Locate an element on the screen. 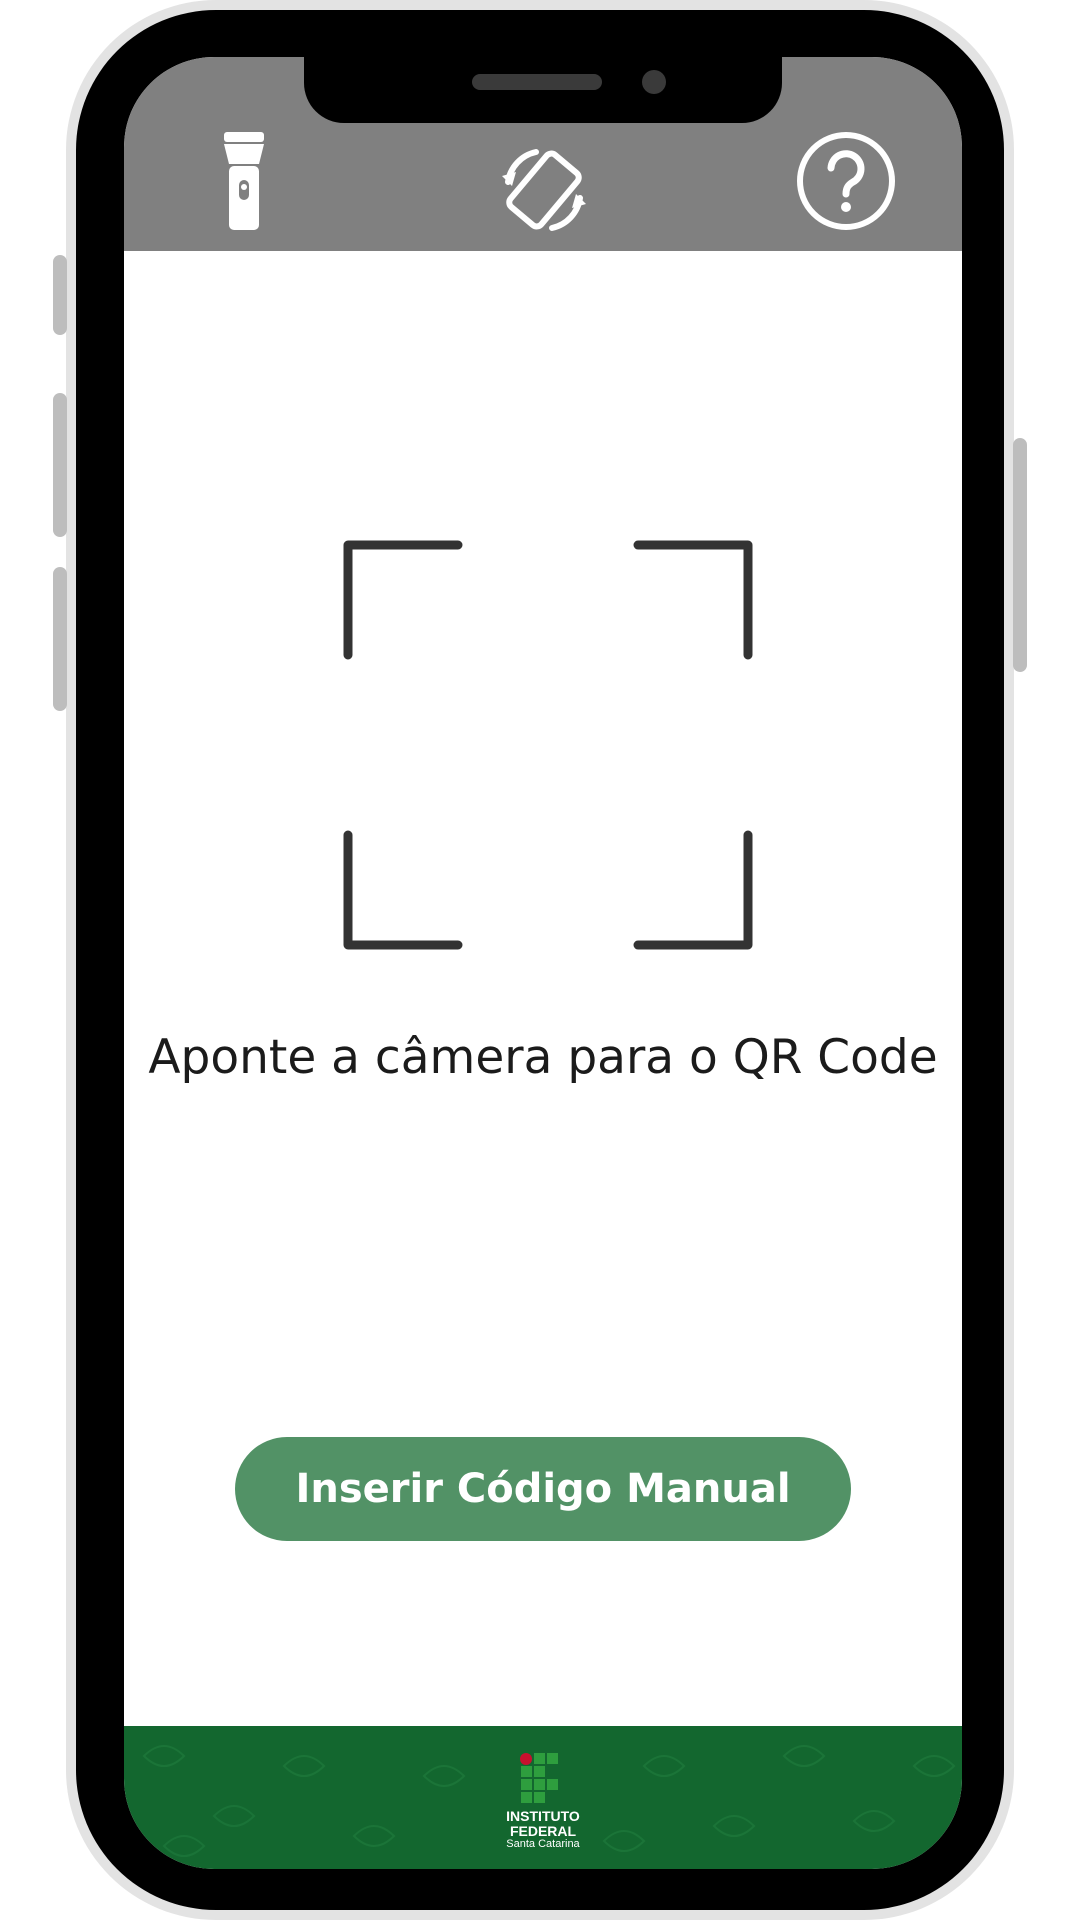 The height and width of the screenshot is (1920, 1080). scan-corner-bottom-left is located at coordinates (403, 890).